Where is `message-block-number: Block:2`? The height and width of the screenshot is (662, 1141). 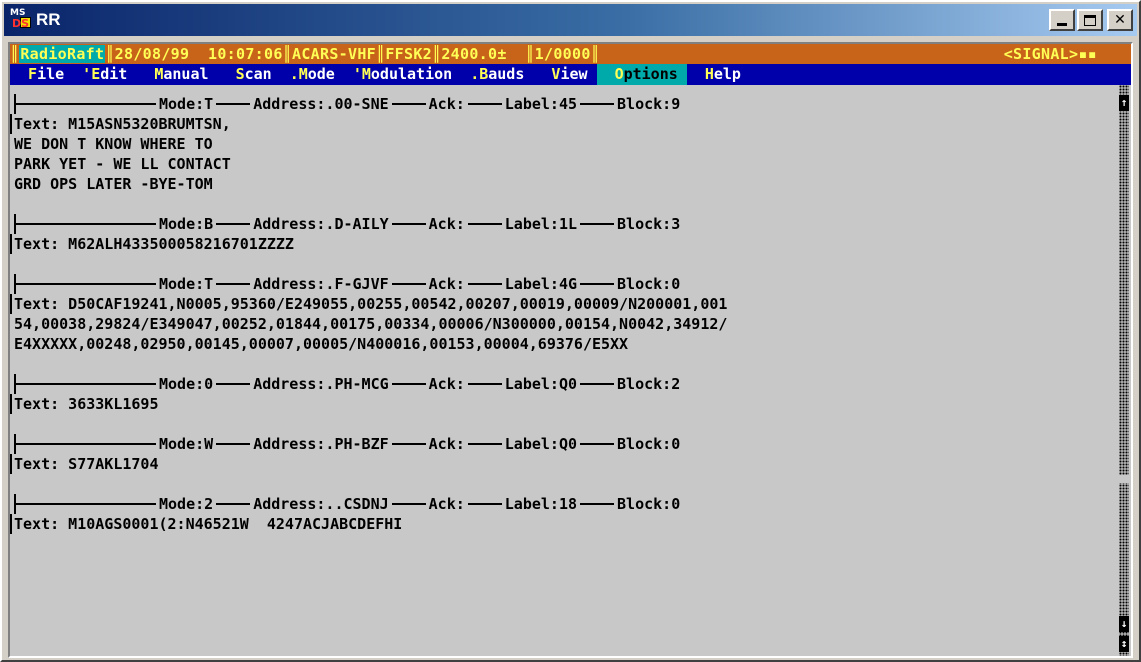 message-block-number: Block:2 is located at coordinates (649, 384).